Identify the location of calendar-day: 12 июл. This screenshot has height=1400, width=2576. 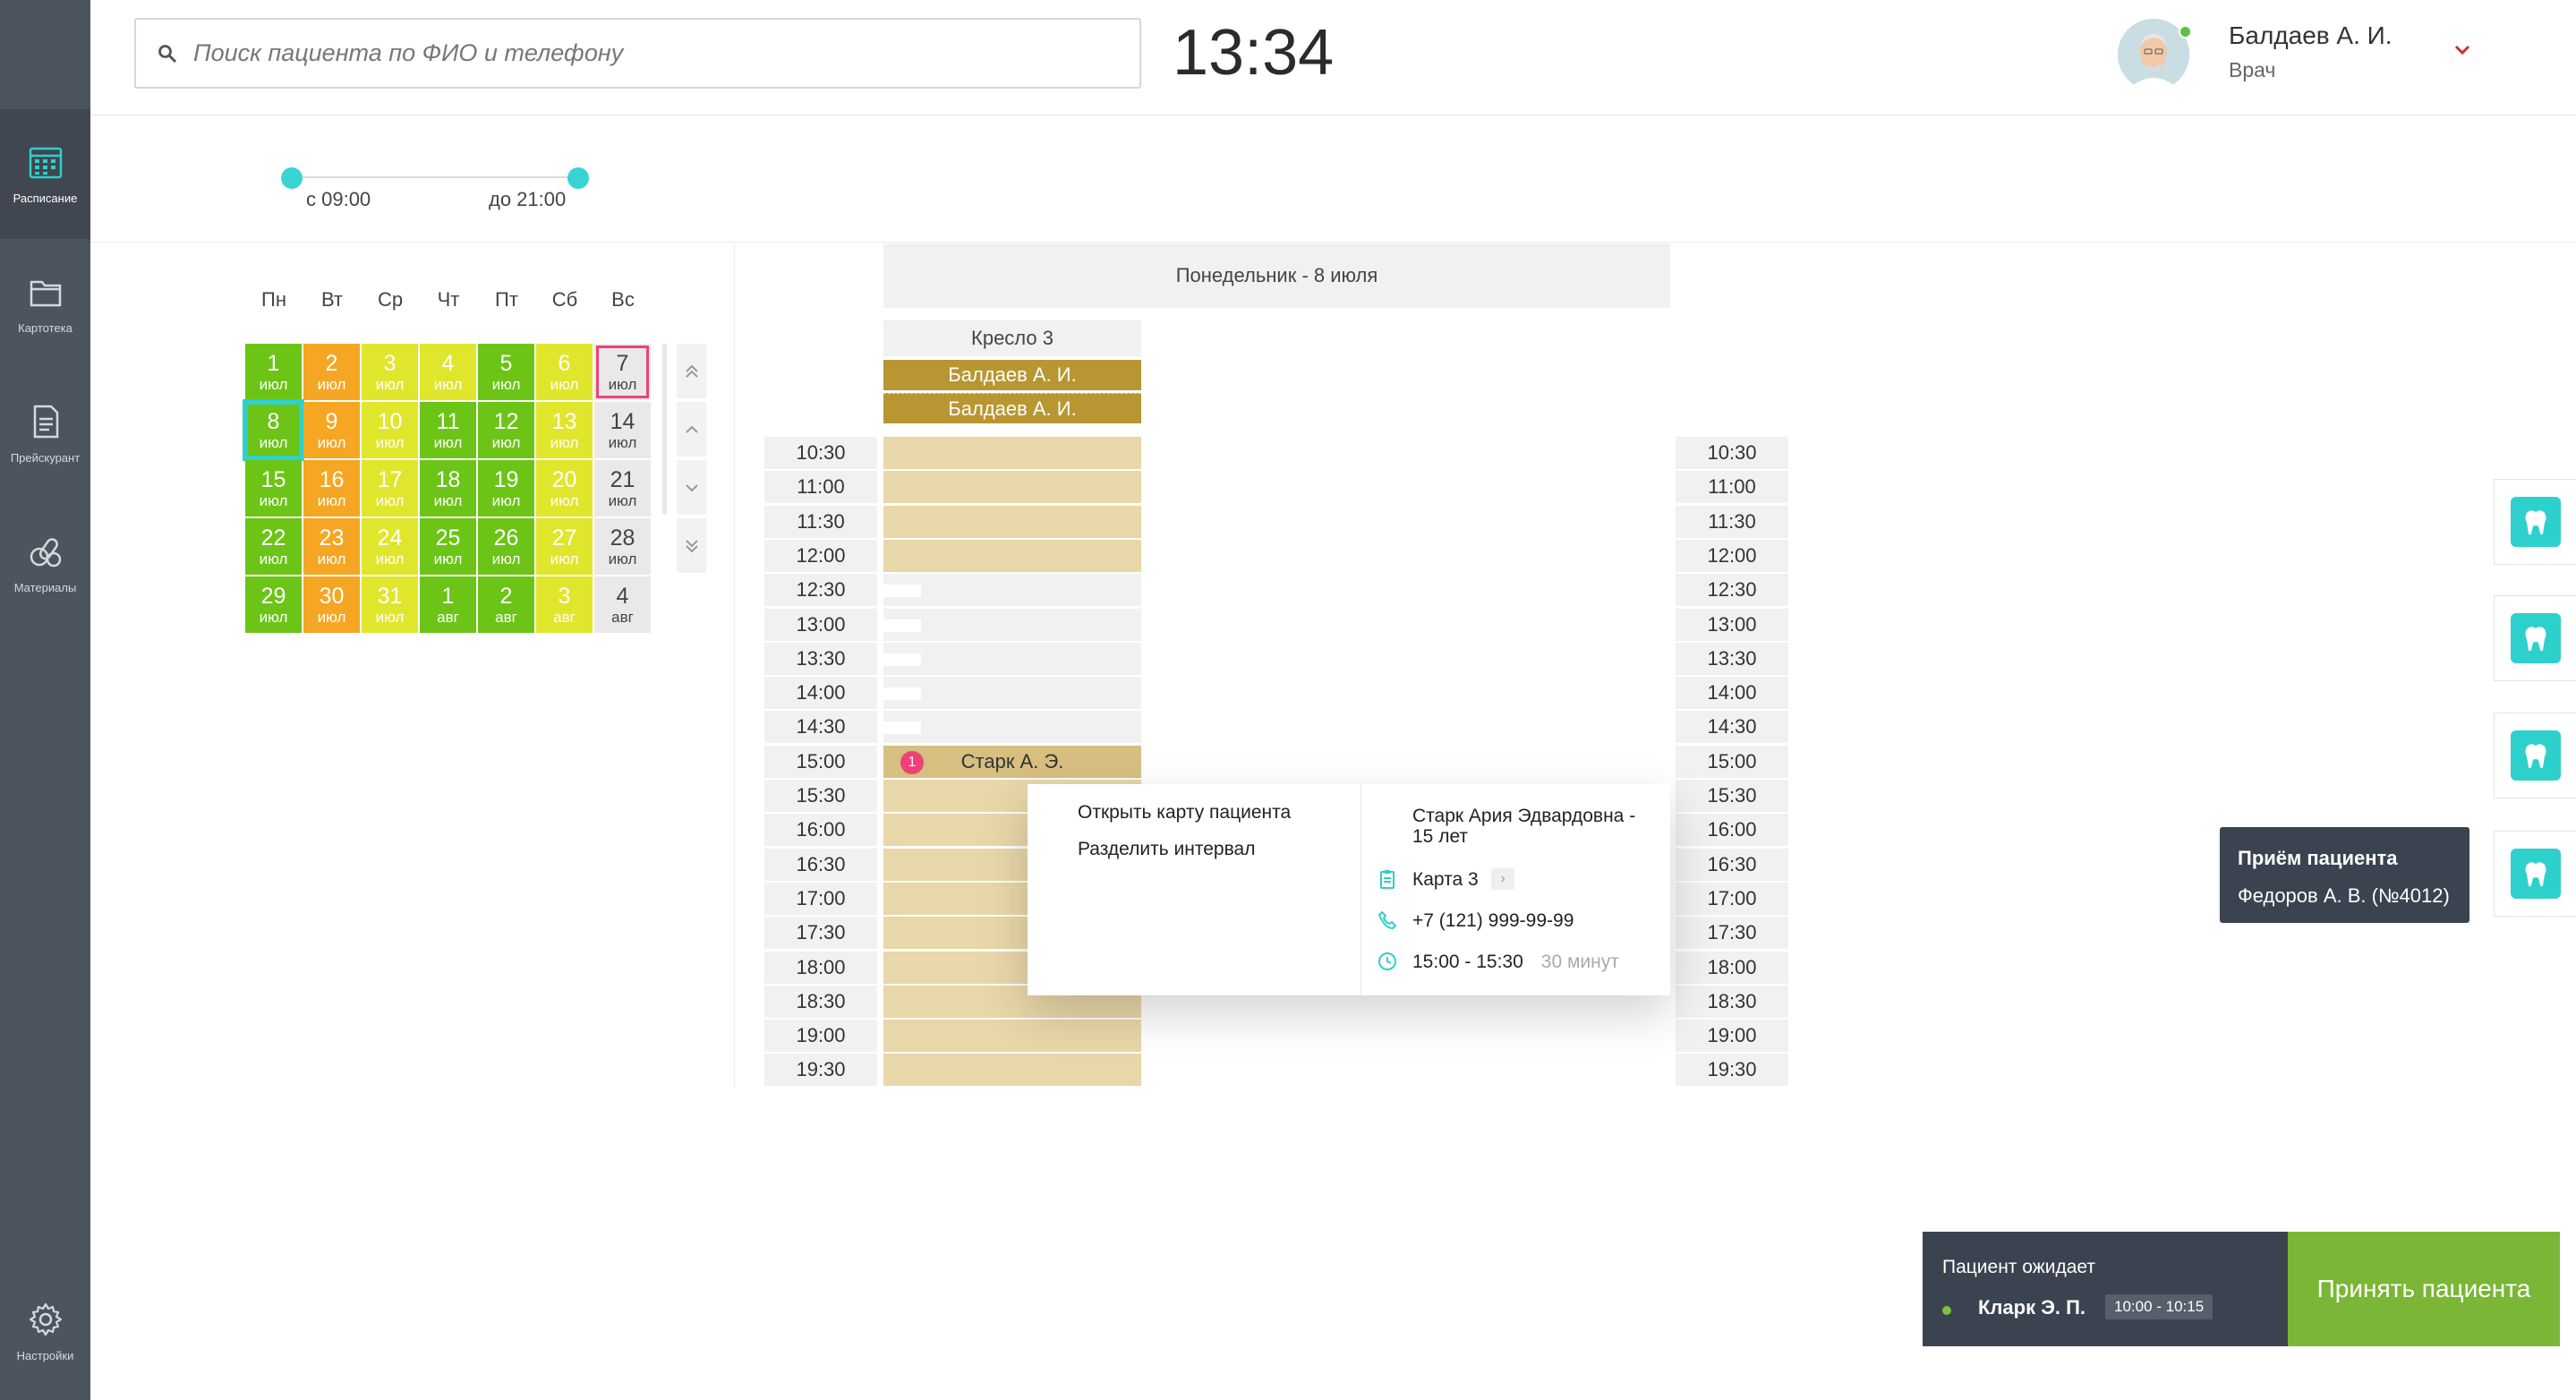
(506, 430).